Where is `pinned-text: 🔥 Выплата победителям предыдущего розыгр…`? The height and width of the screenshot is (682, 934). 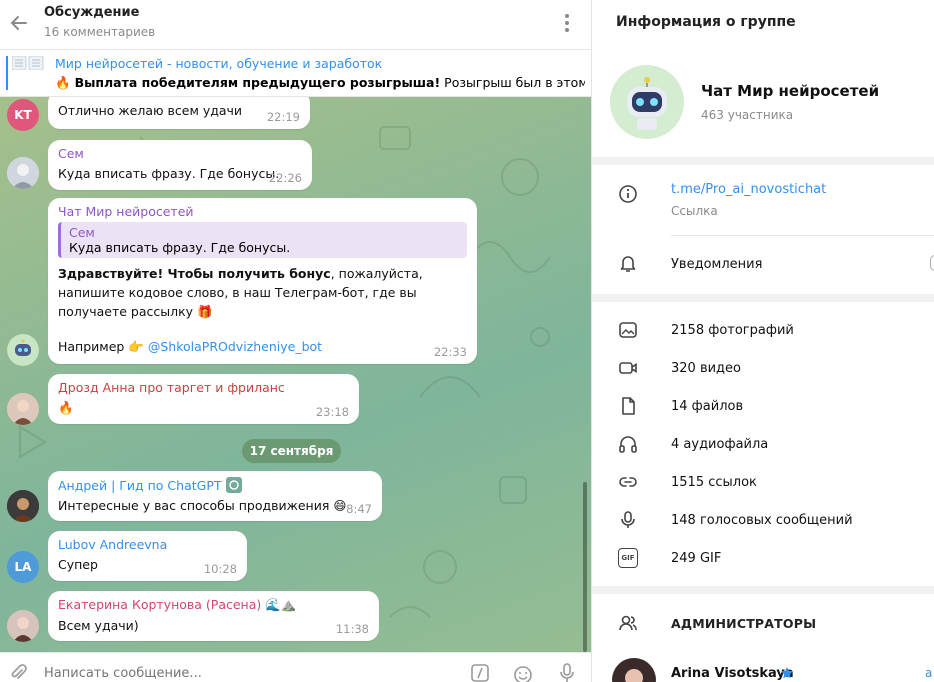
pinned-text: 🔥 Выплата победителям предыдущего розыгр… is located at coordinates (320, 83).